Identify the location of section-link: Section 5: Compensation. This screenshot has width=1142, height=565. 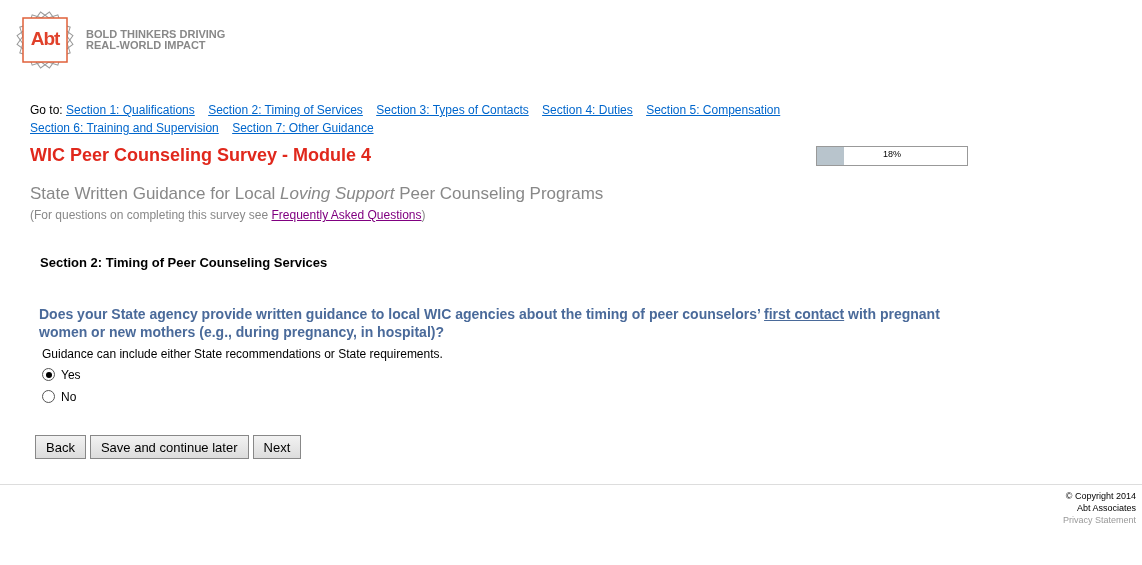
(713, 110).